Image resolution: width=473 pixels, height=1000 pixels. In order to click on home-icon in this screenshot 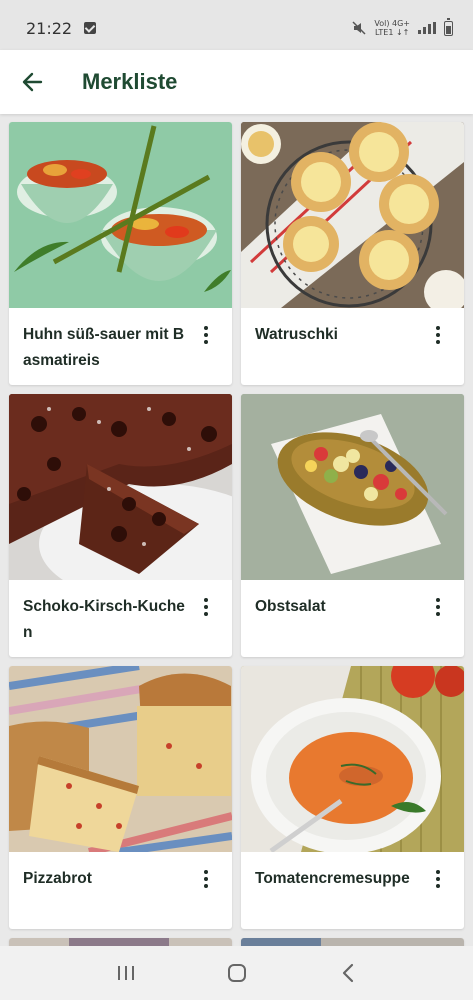, I will do `click(236, 973)`.